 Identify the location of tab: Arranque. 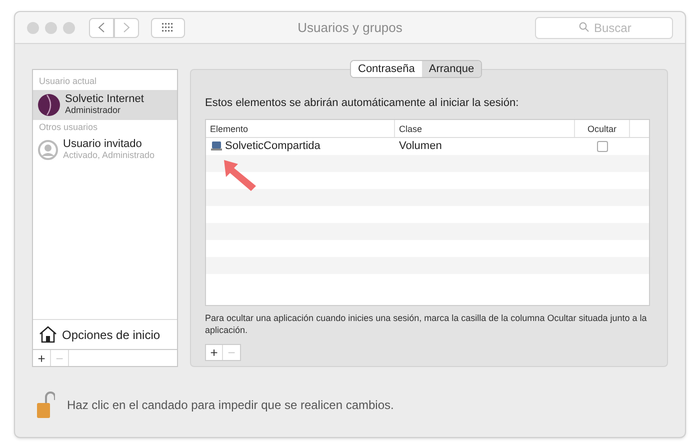
(452, 69).